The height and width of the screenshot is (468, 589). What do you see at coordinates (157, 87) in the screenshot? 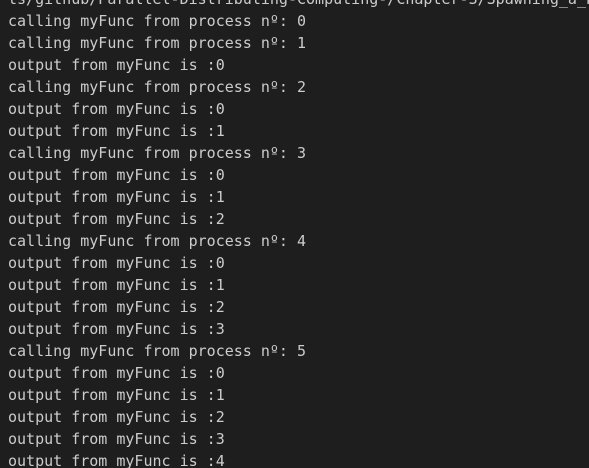
I see `terminal-line: calling myFunc from process nº: 2` at bounding box center [157, 87].